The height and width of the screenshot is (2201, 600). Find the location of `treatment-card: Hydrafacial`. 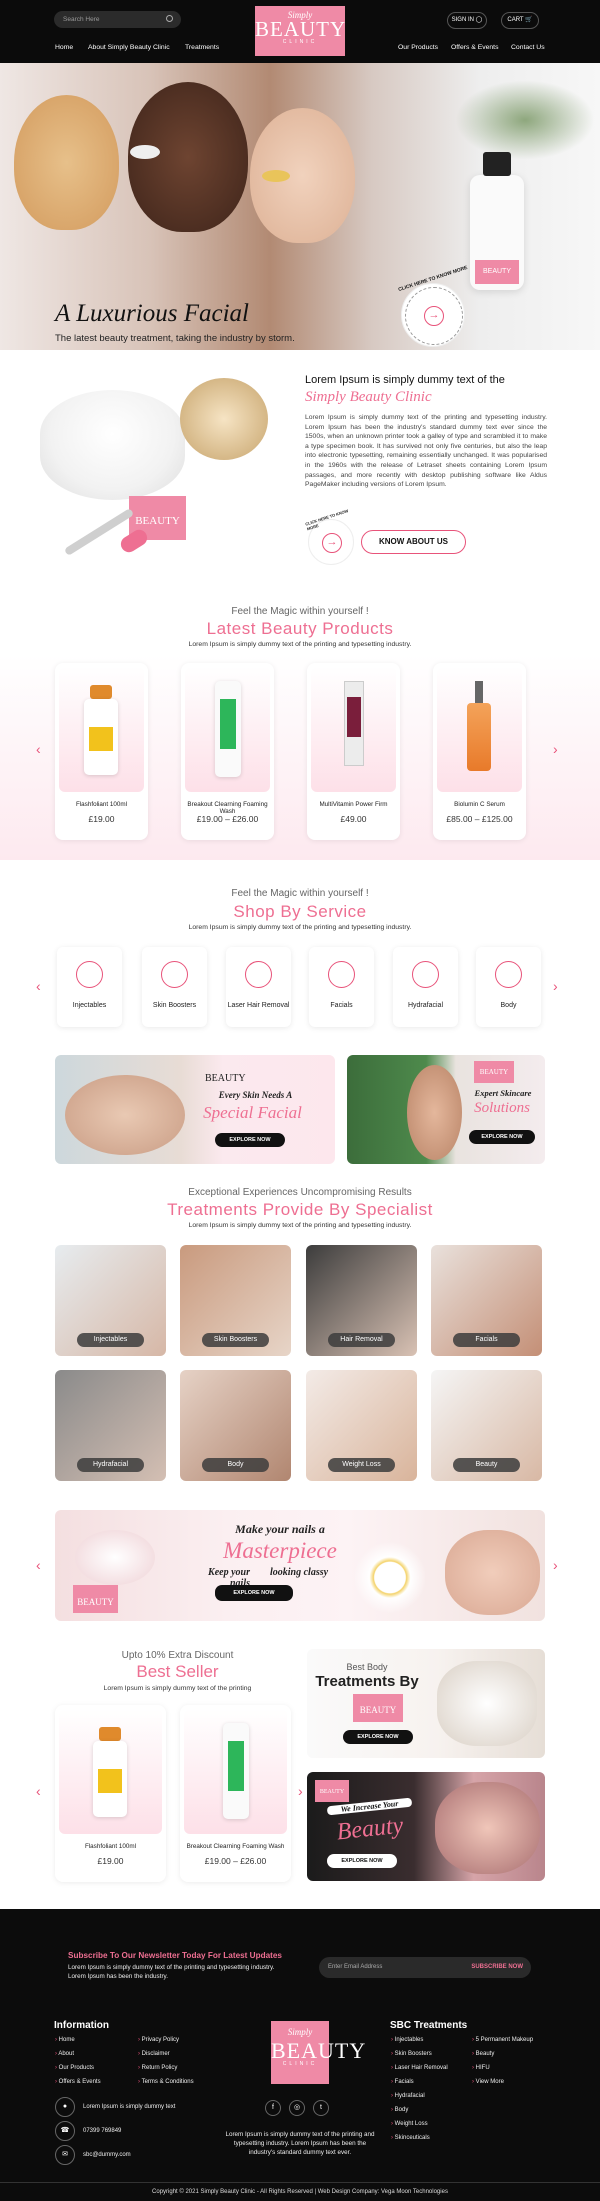

treatment-card: Hydrafacial is located at coordinates (110, 1425).